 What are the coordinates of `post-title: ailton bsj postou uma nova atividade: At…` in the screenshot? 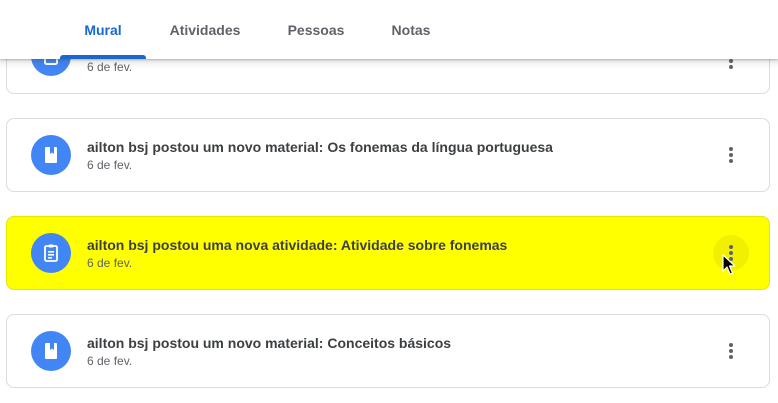 It's located at (297, 245).